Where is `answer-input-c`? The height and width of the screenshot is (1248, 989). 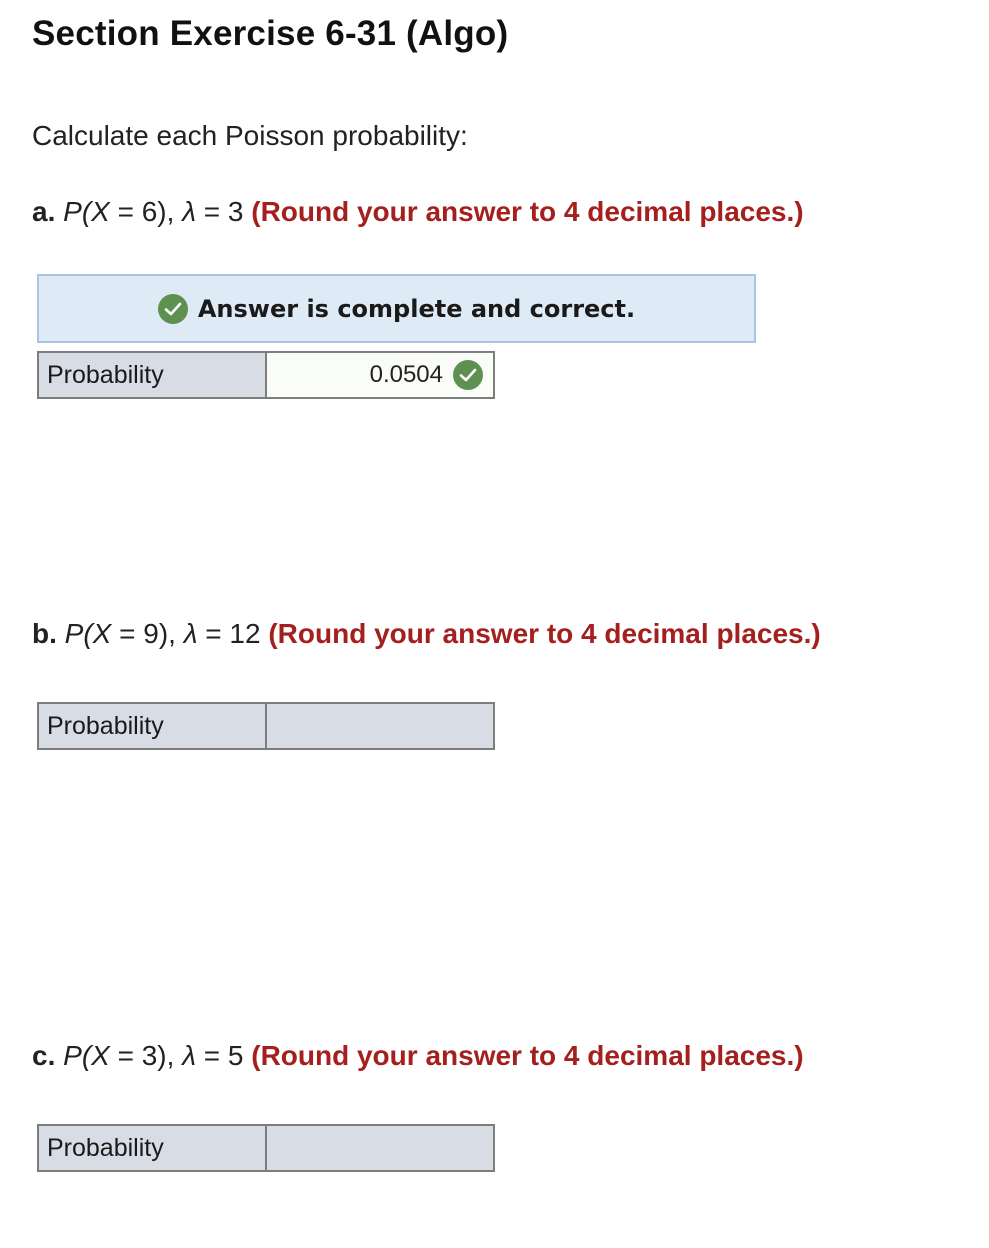 answer-input-c is located at coordinates (380, 1148).